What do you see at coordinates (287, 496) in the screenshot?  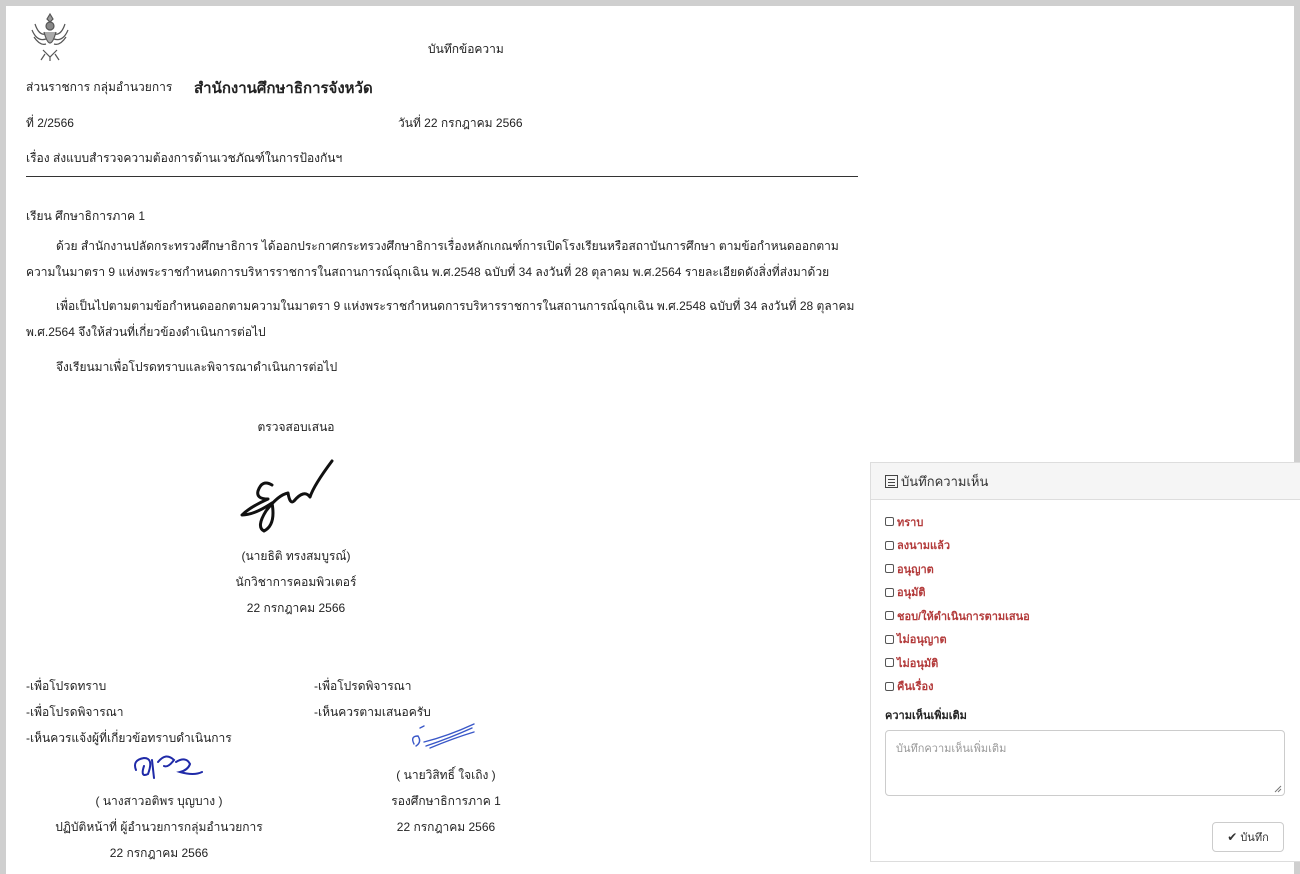 I see `signature-1-image` at bounding box center [287, 496].